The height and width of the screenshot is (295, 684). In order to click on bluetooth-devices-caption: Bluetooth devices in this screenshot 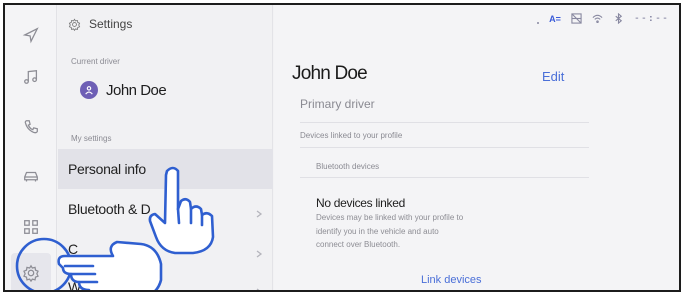, I will do `click(348, 166)`.